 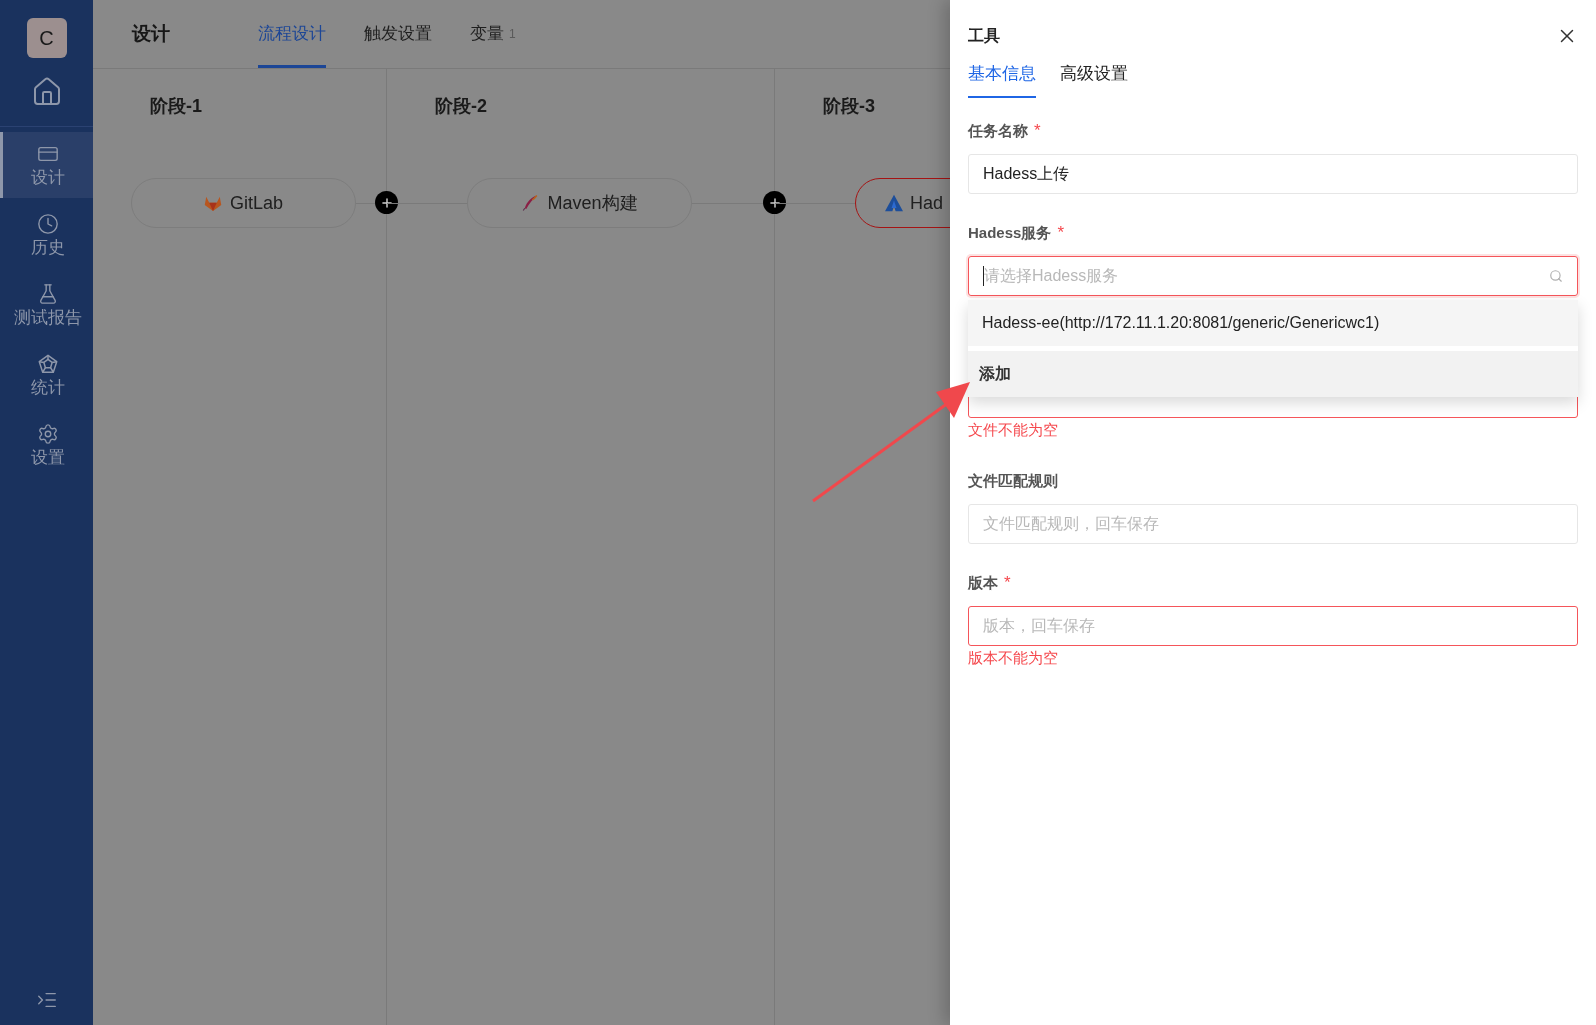 I want to click on sidebar-item: 设置, so click(x=46, y=445).